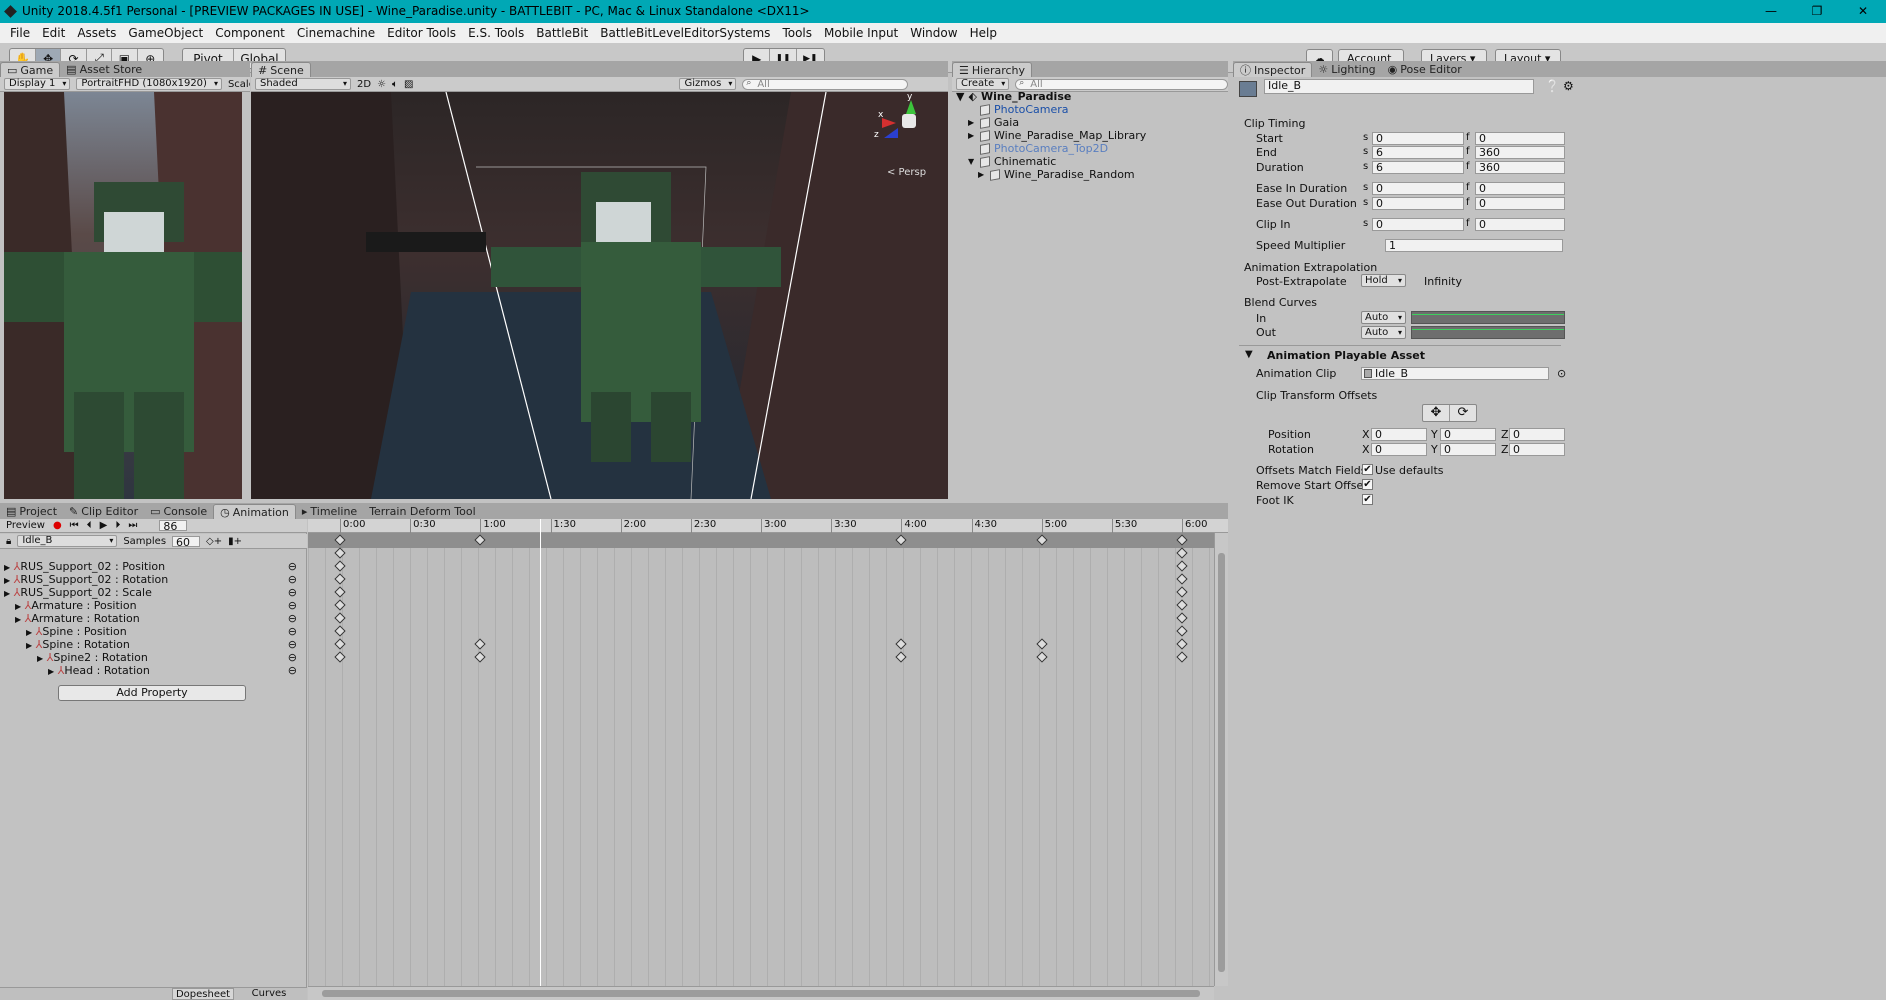  I want to click on menu-battlebitleveleditorsystems: BattleBitLevelEditorSystems, so click(685, 33).